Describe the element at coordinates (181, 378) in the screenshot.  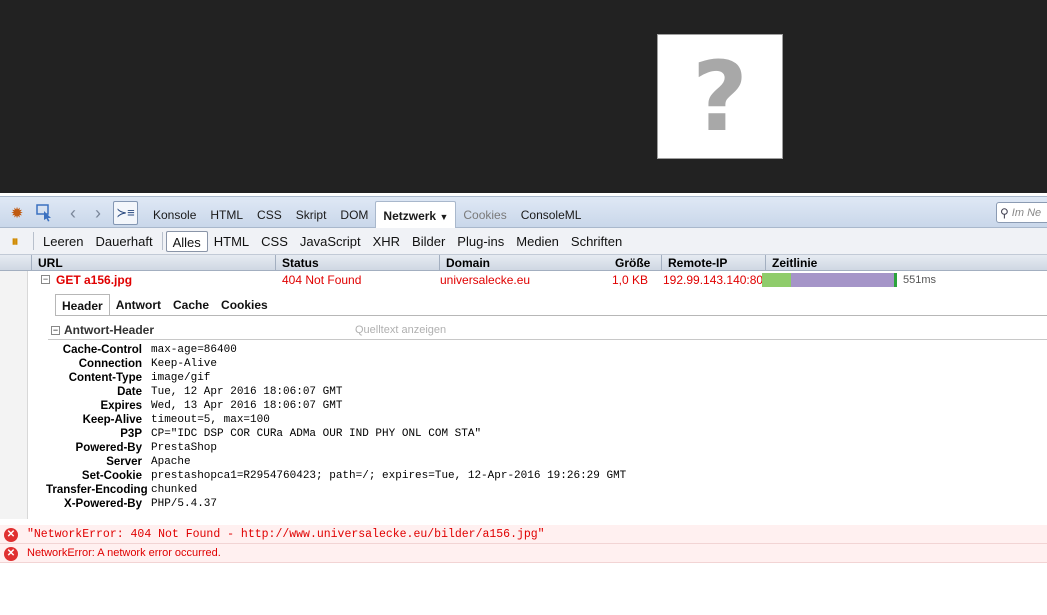
I see `header-value: image/gif` at that location.